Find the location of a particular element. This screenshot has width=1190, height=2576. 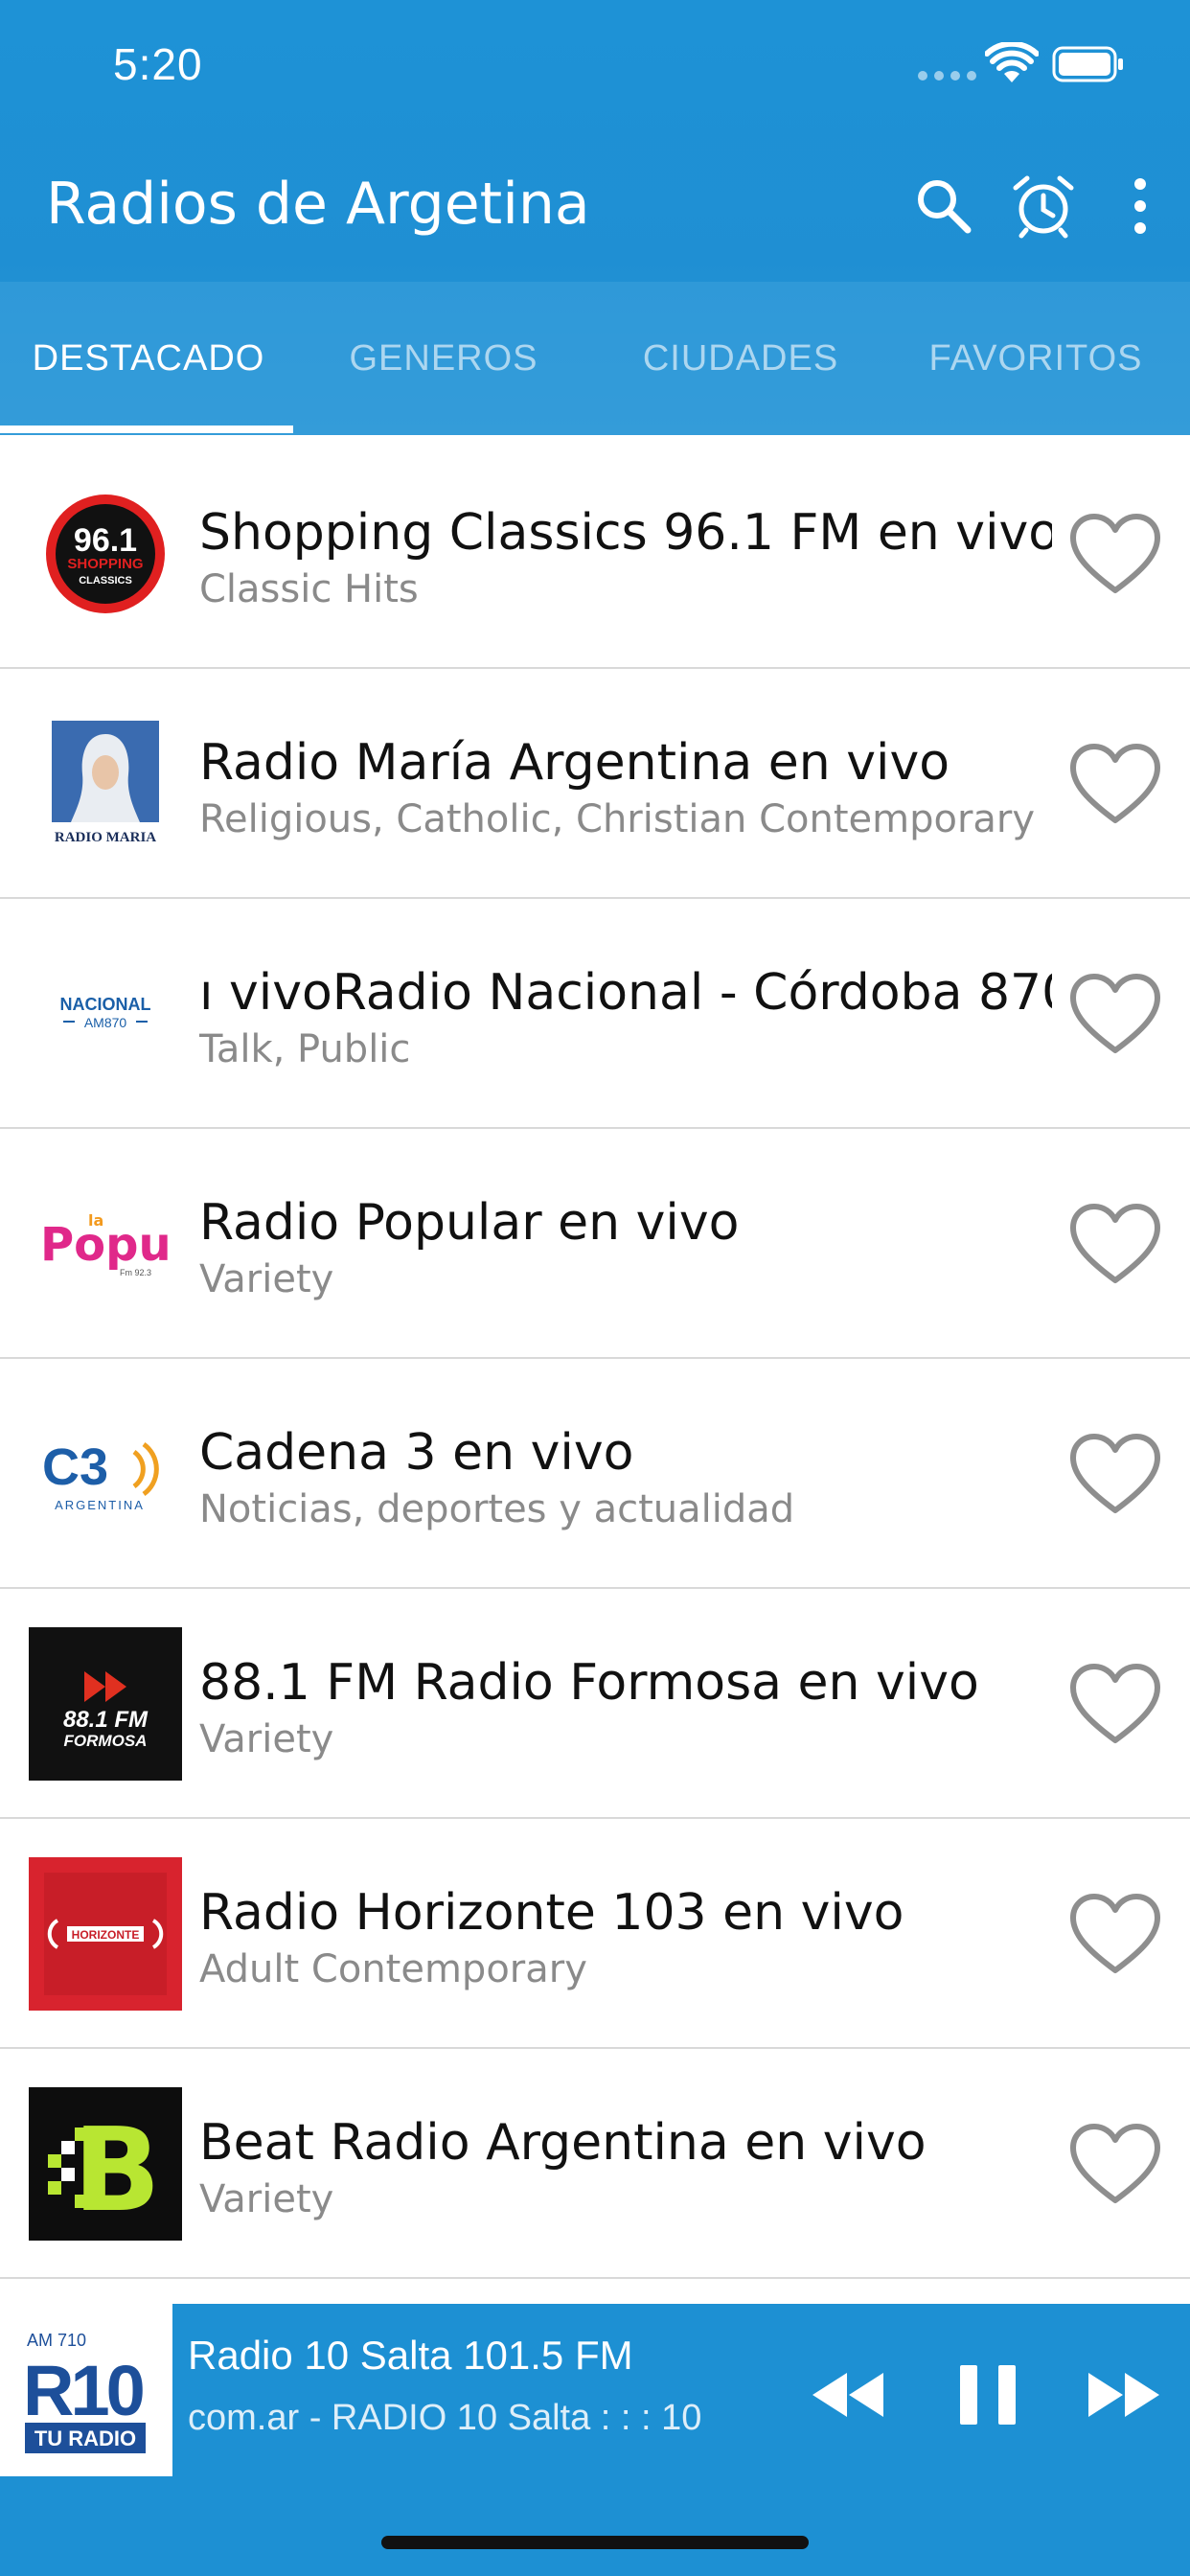

logo-text: la is located at coordinates (95, 1220).